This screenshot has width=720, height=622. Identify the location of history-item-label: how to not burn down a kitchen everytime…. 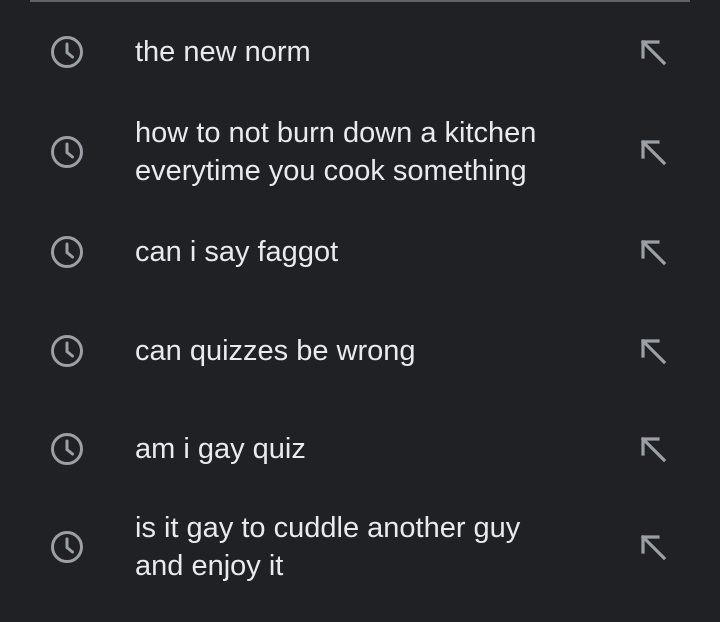
(336, 152).